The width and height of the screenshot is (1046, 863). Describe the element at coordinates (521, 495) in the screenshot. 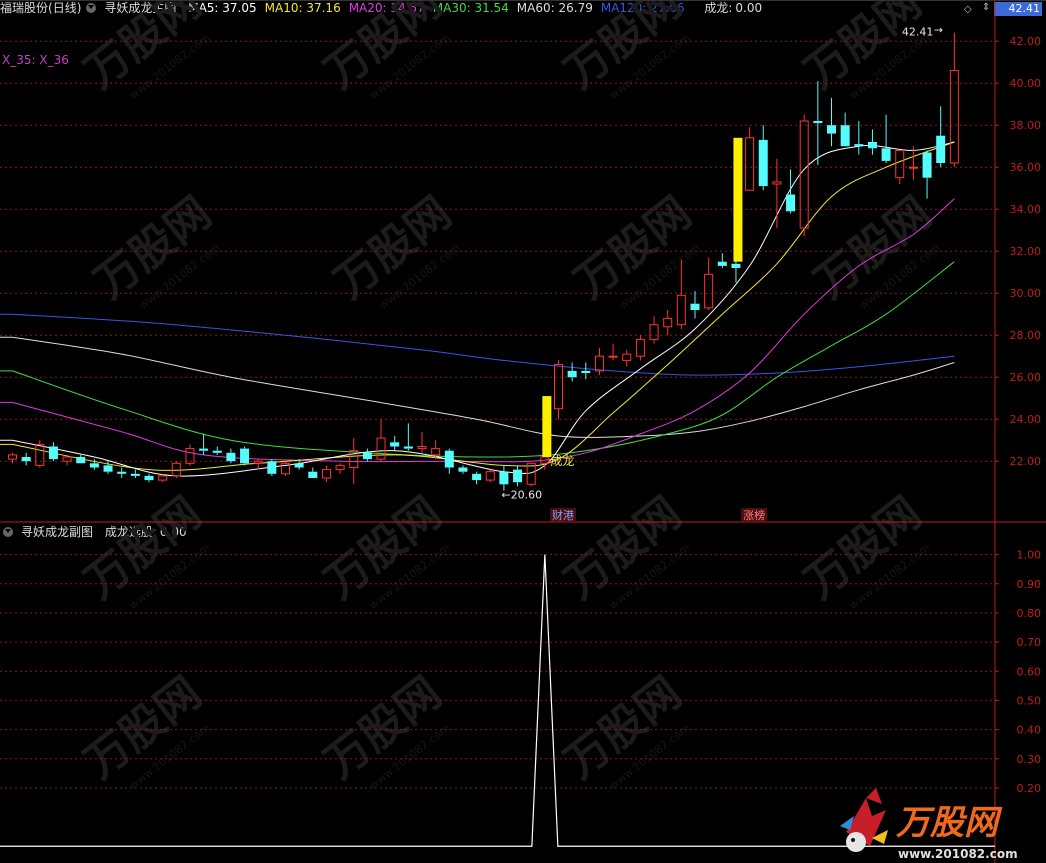

I see `low-price-label: ←20.60` at that location.